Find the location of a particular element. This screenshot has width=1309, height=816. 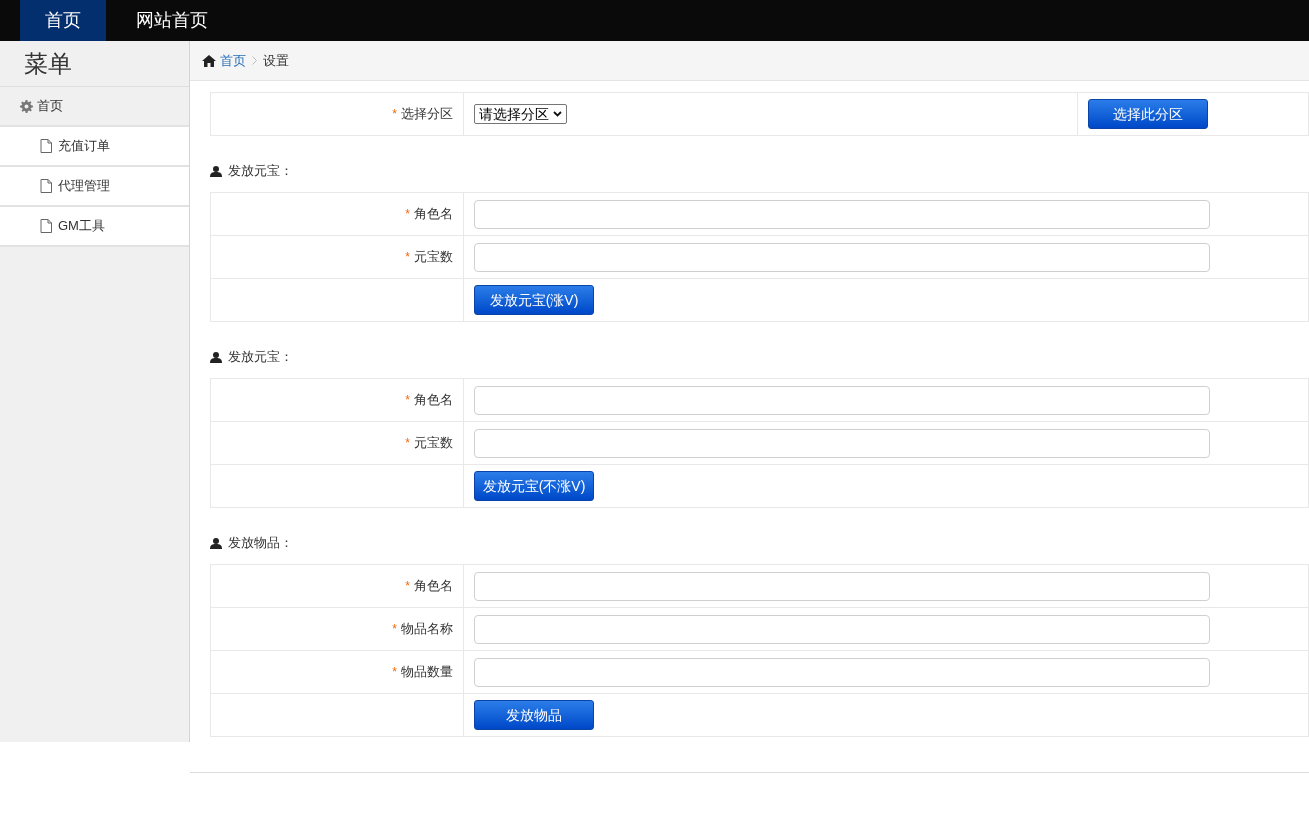

zone-select: 请选择分区 is located at coordinates (520, 114).